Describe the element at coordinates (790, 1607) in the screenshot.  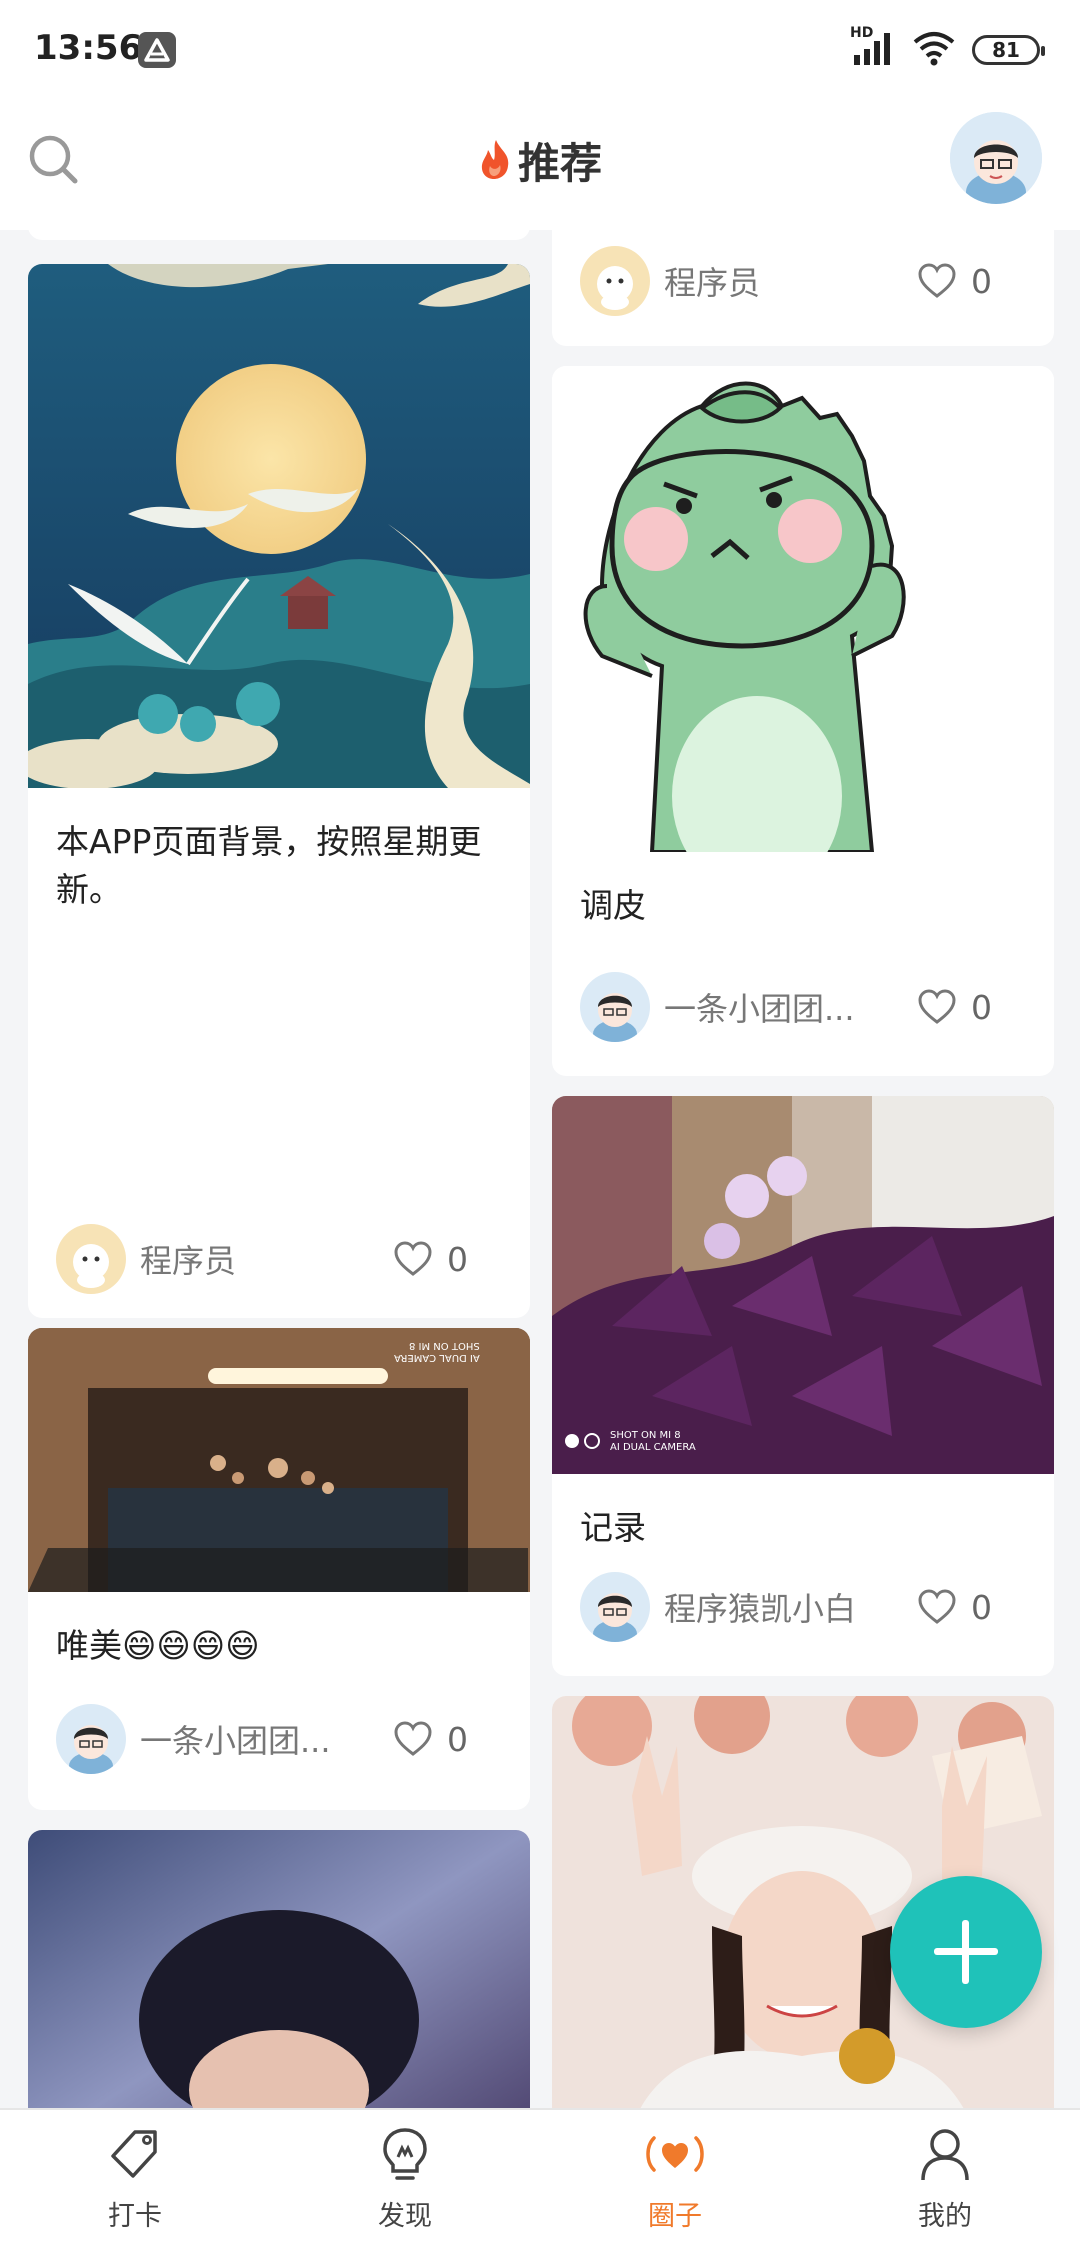
I see `author-name: 程序猿凯小白` at that location.